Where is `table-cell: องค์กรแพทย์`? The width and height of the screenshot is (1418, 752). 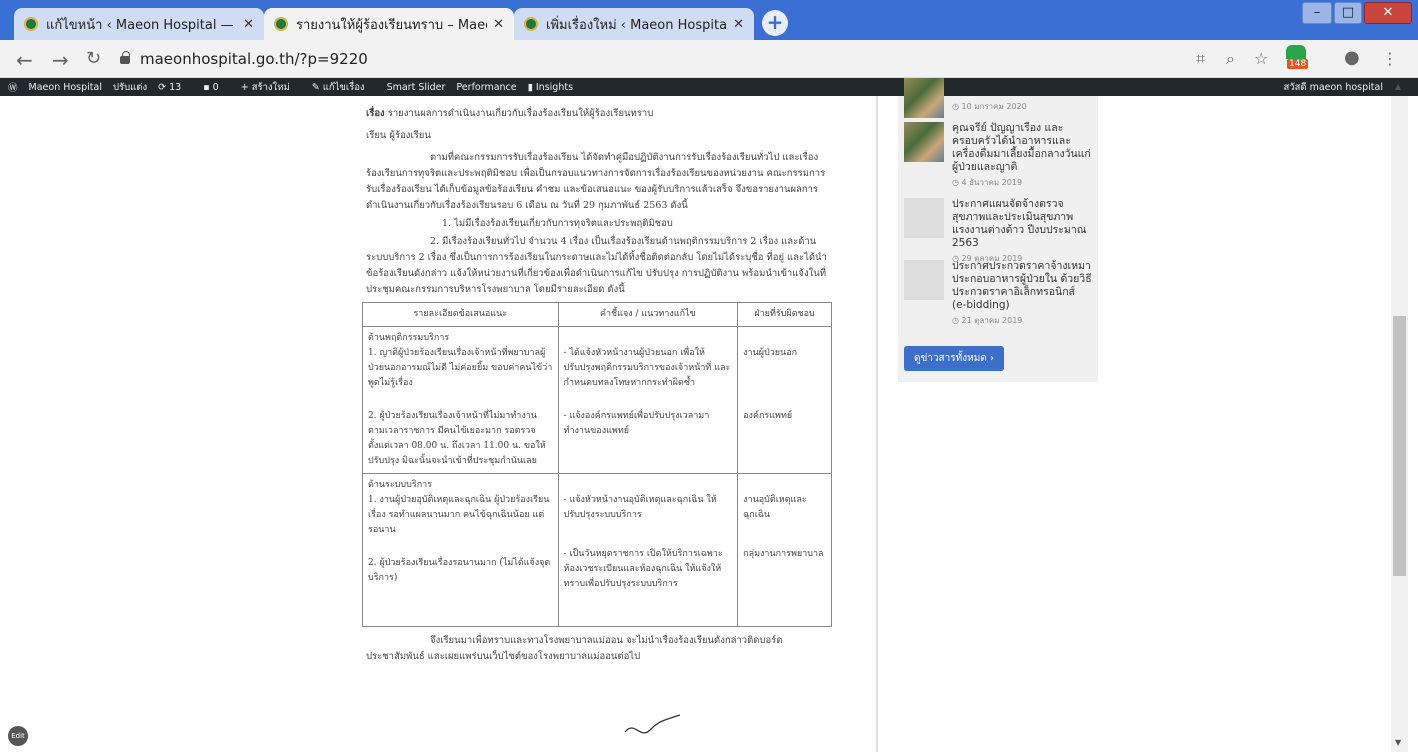
table-cell: องค์กรแพทย์ is located at coordinates (768, 416).